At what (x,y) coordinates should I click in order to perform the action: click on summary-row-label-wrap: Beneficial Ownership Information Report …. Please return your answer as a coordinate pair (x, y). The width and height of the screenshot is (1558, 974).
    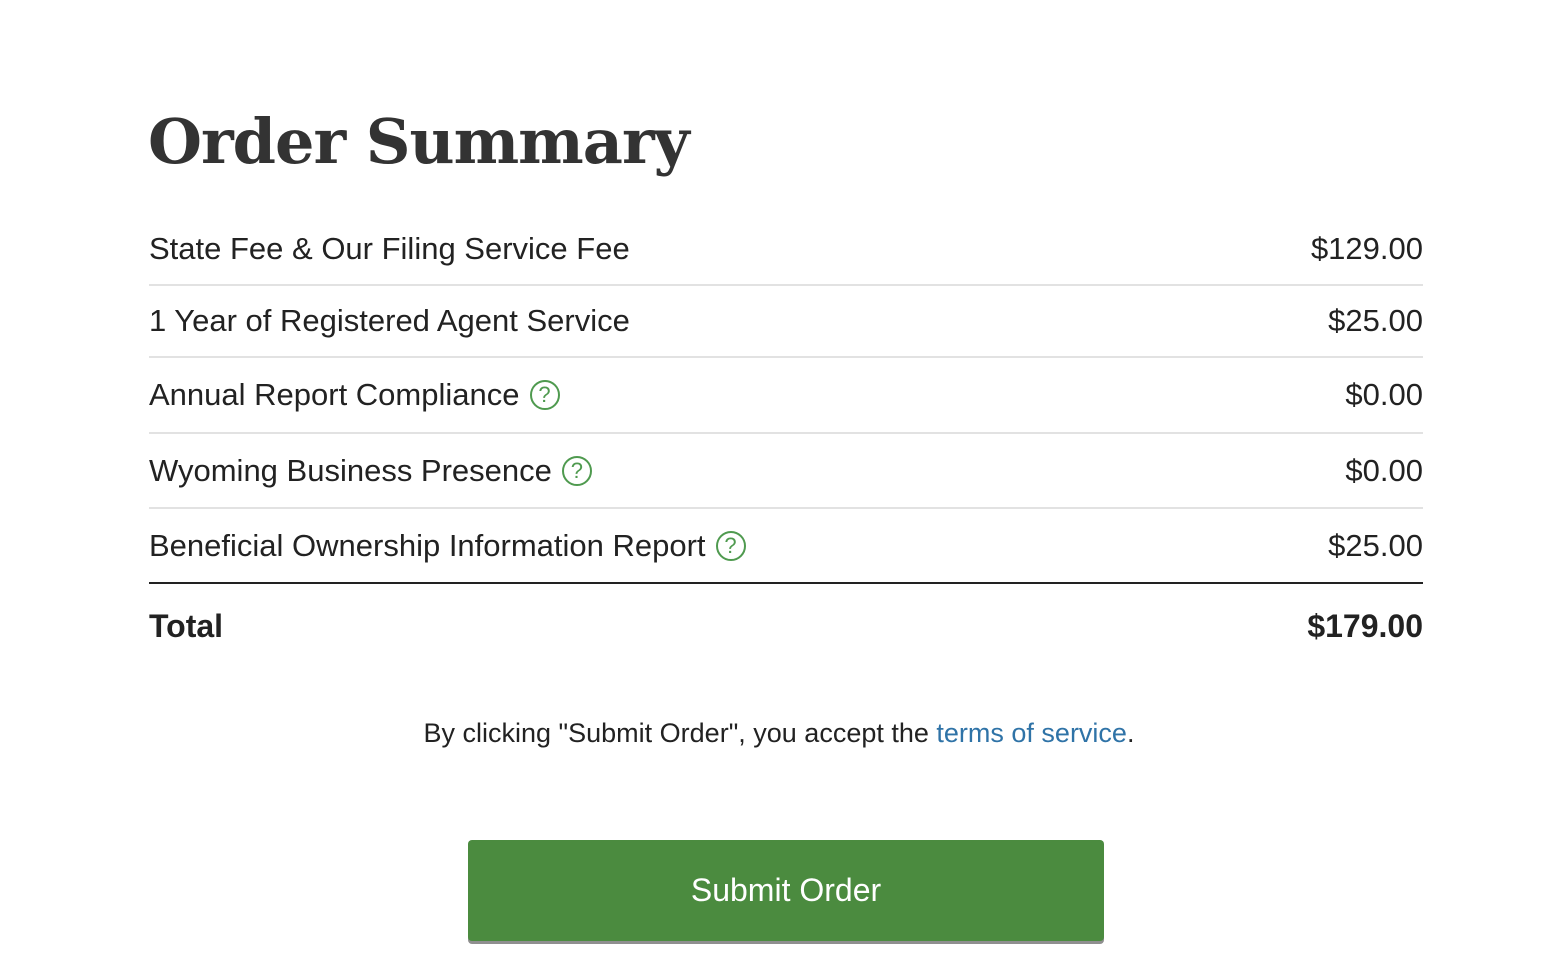
    Looking at the image, I should click on (447, 546).